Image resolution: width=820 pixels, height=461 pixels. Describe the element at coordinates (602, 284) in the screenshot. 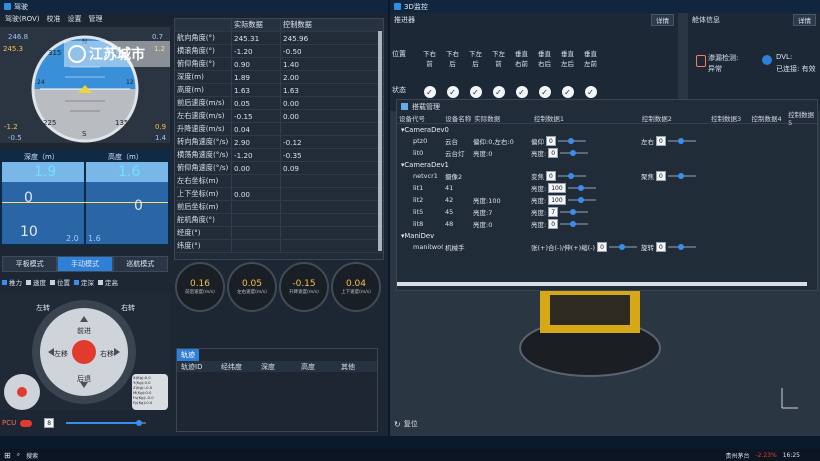

I see `mount-hscrollbar` at that location.